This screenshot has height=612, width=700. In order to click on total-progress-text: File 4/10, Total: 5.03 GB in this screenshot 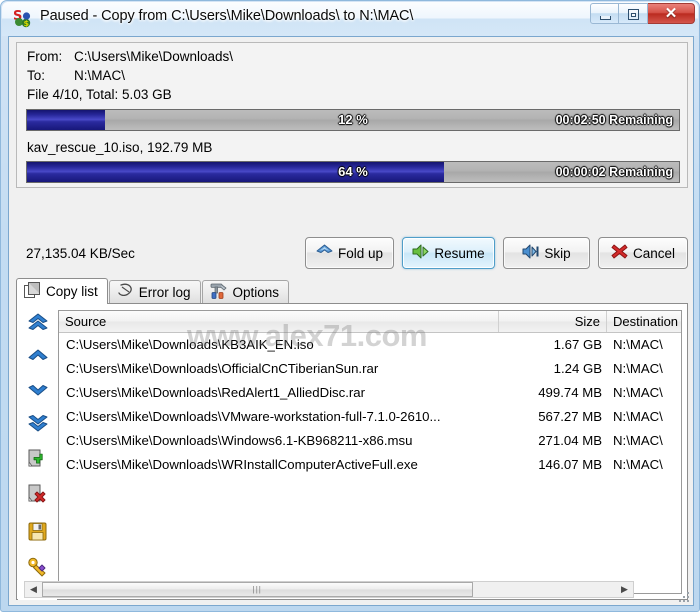, I will do `click(99, 94)`.